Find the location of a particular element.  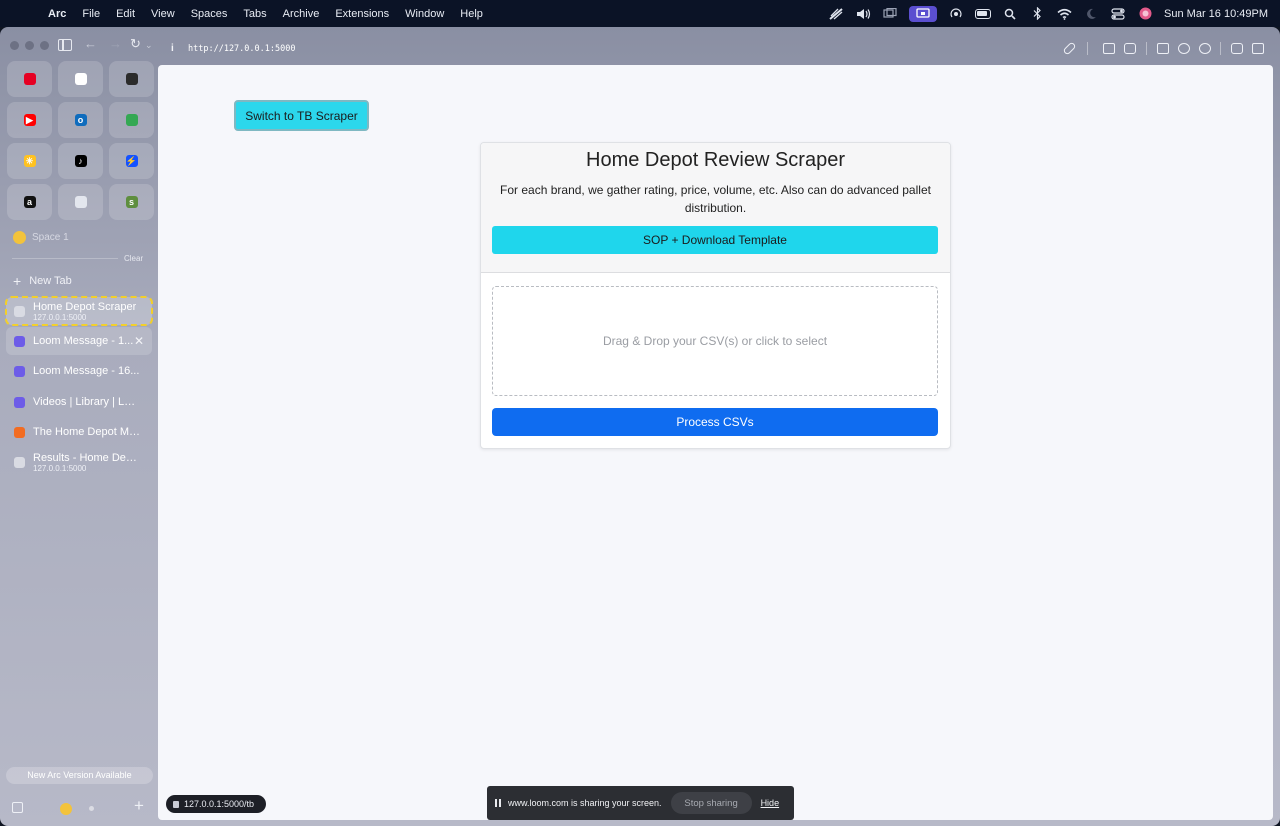

favorite-tile: ✳ is located at coordinates (29, 161).